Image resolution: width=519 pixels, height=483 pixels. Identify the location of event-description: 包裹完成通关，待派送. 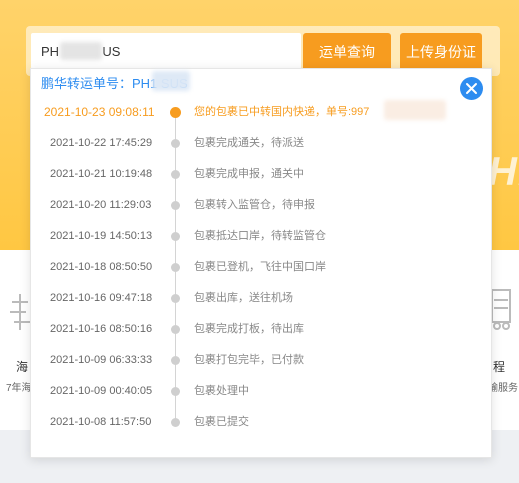
(249, 143).